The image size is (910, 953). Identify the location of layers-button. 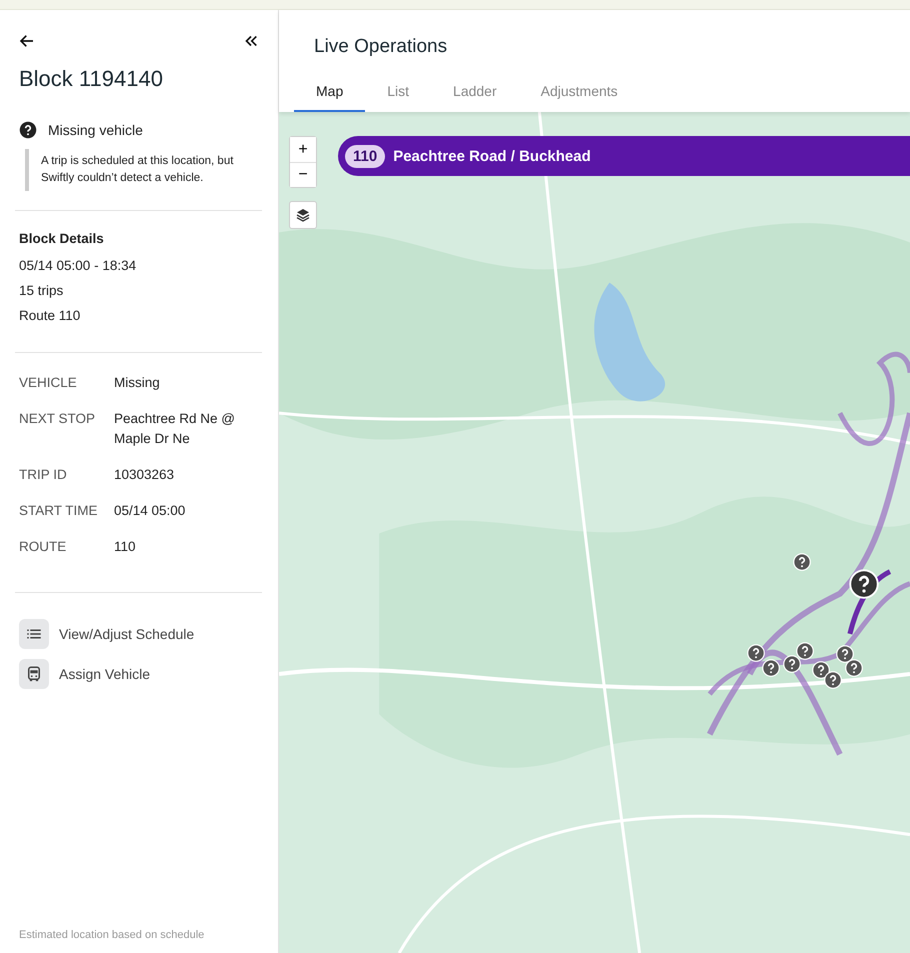
(303, 215).